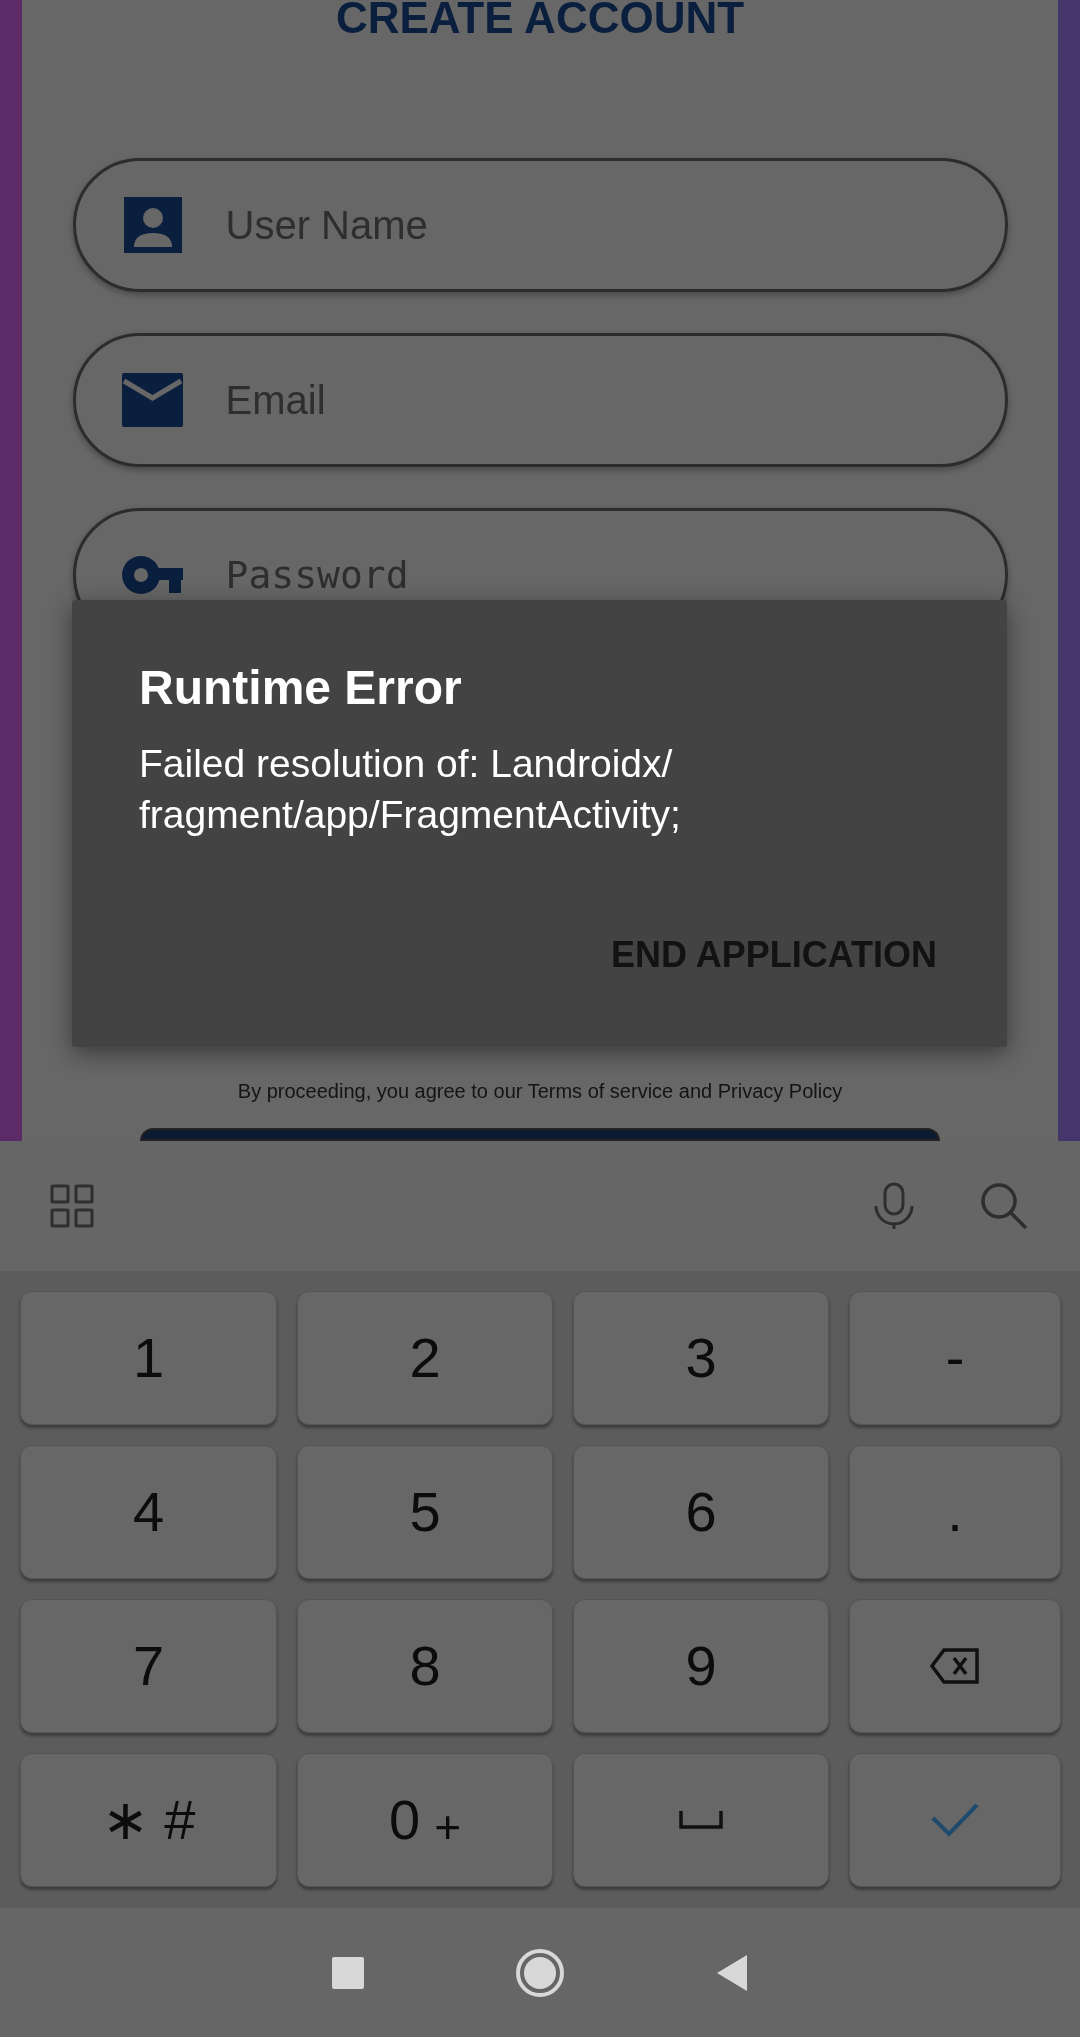 This screenshot has height=2037, width=1080. I want to click on page-title: CREATE ACCOUNT, so click(540, 20).